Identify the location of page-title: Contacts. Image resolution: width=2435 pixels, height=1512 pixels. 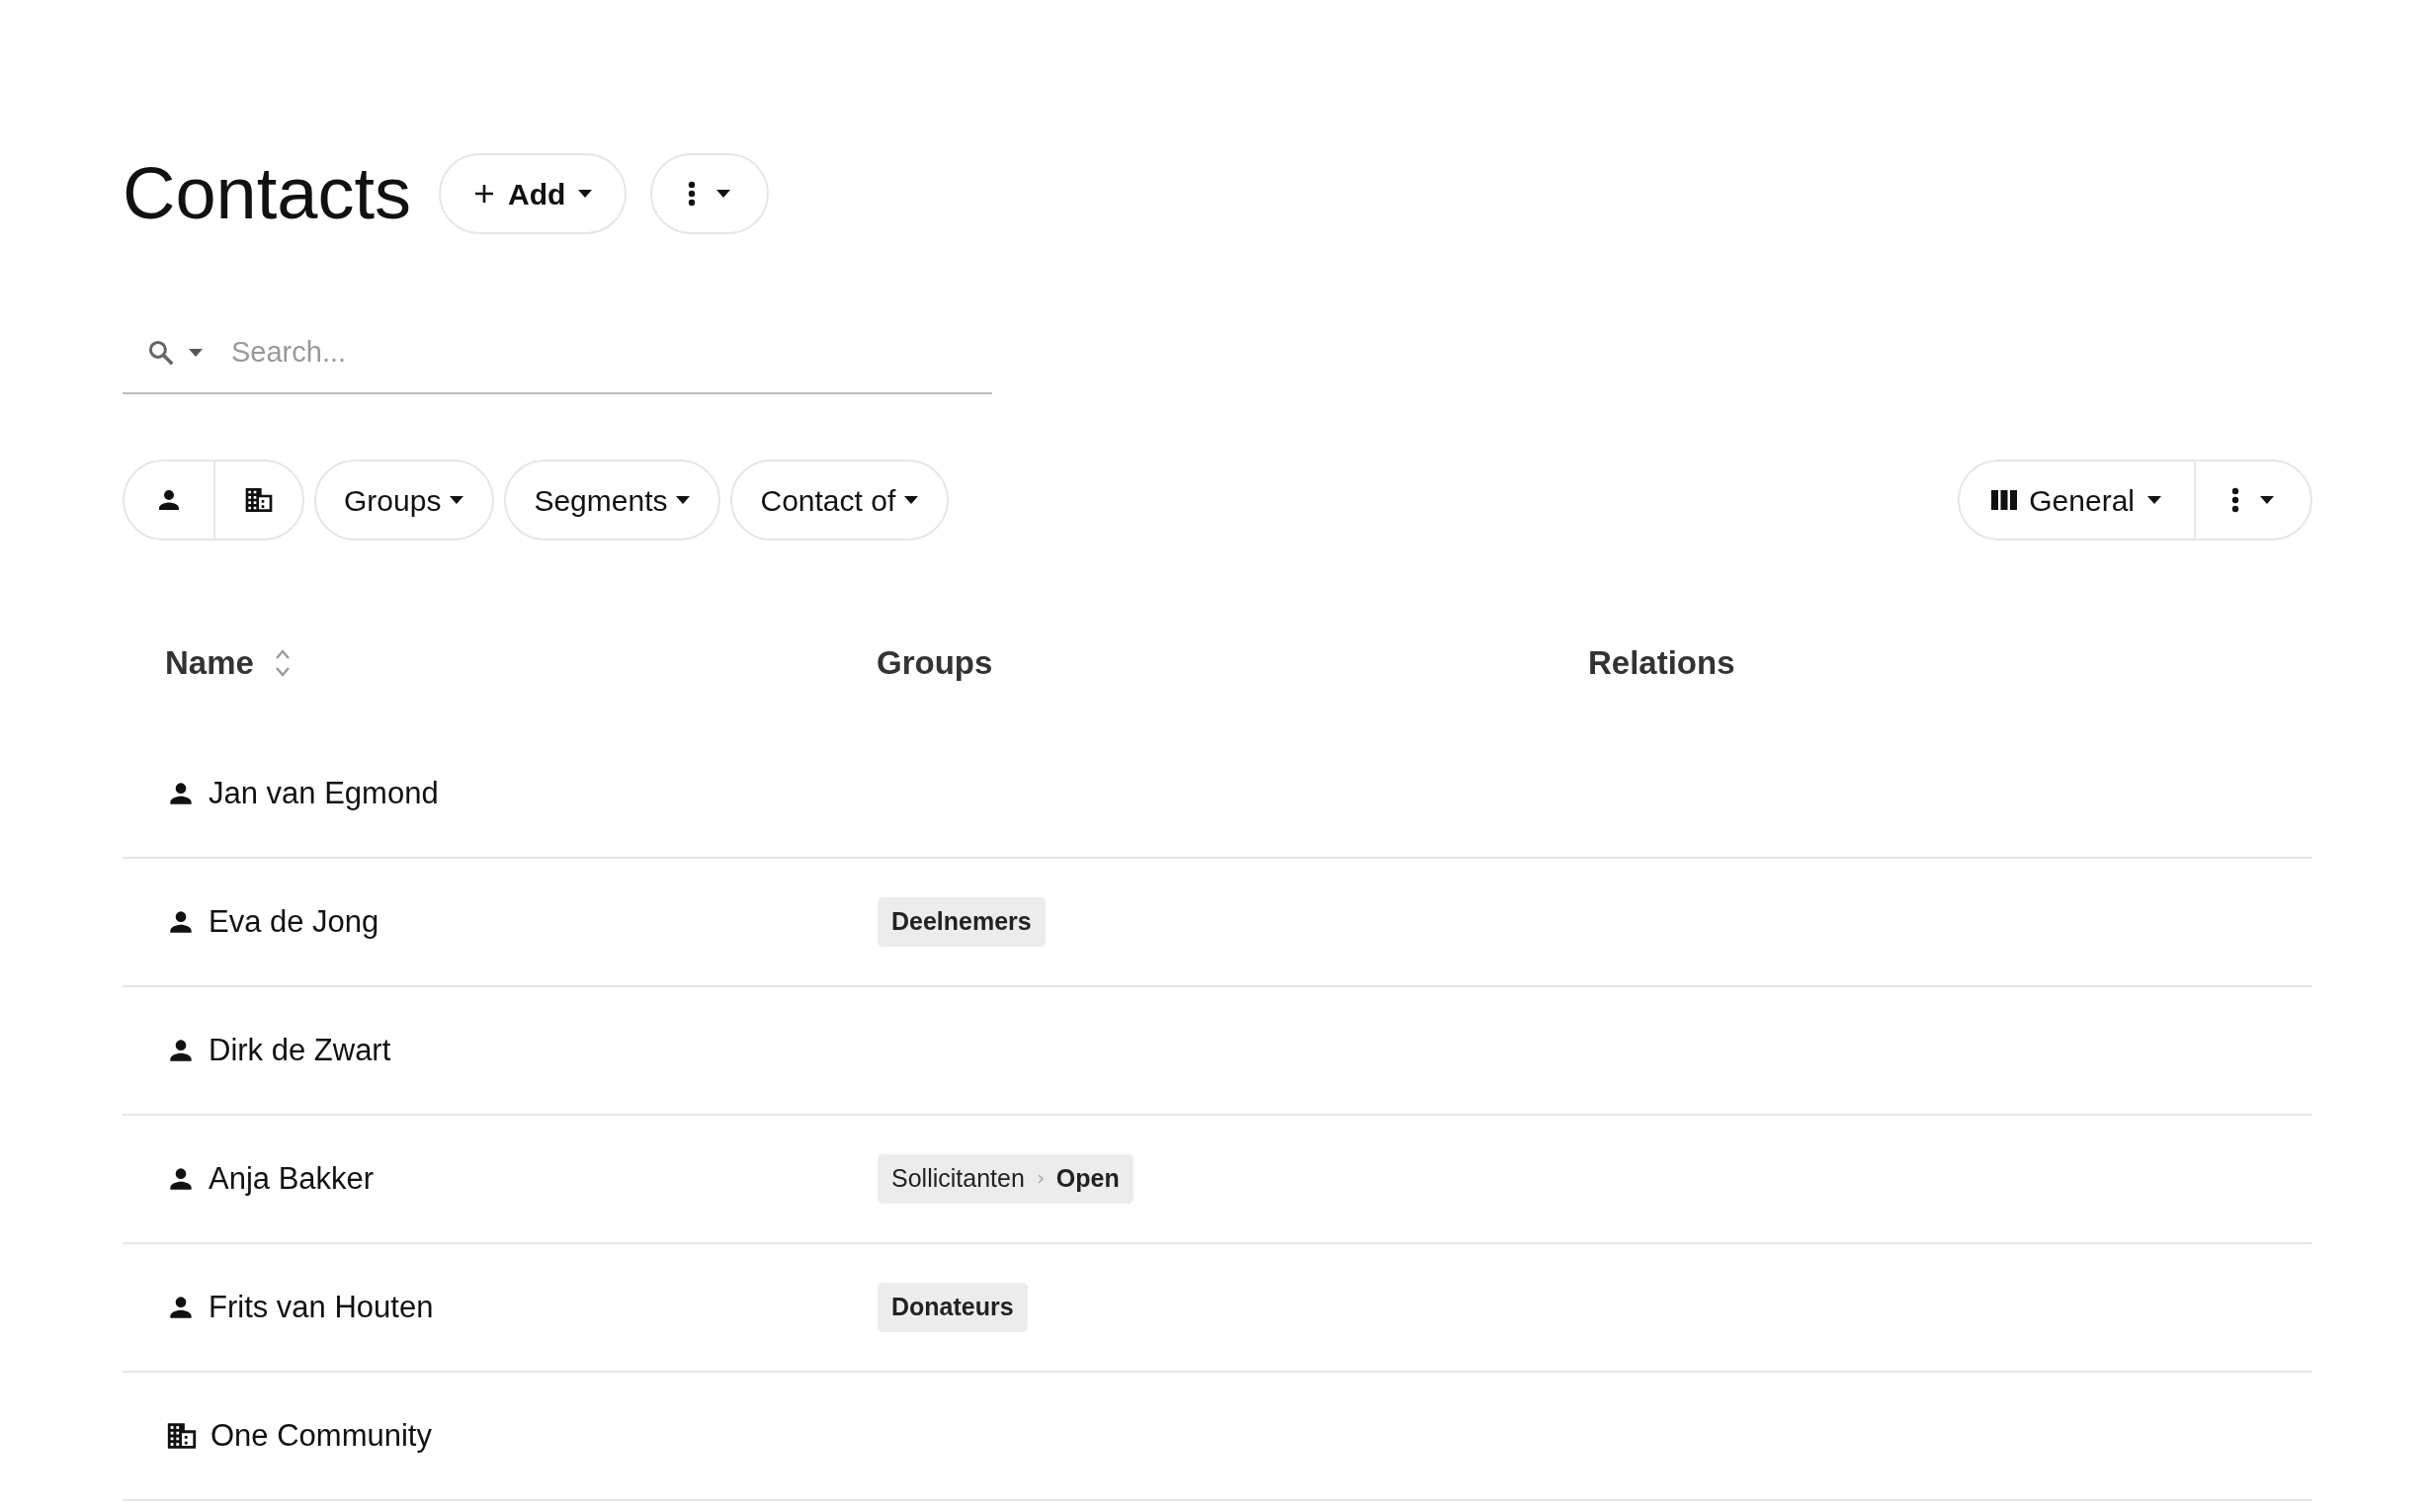
(267, 193).